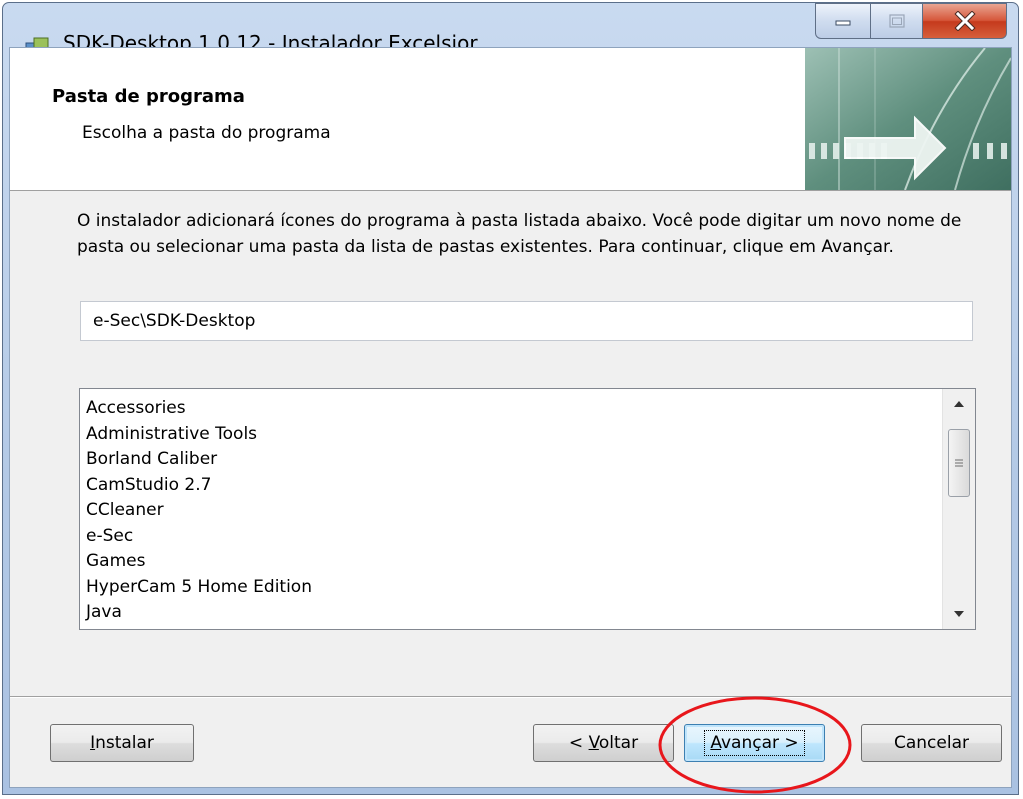  I want to click on minimize-button, so click(843, 21).